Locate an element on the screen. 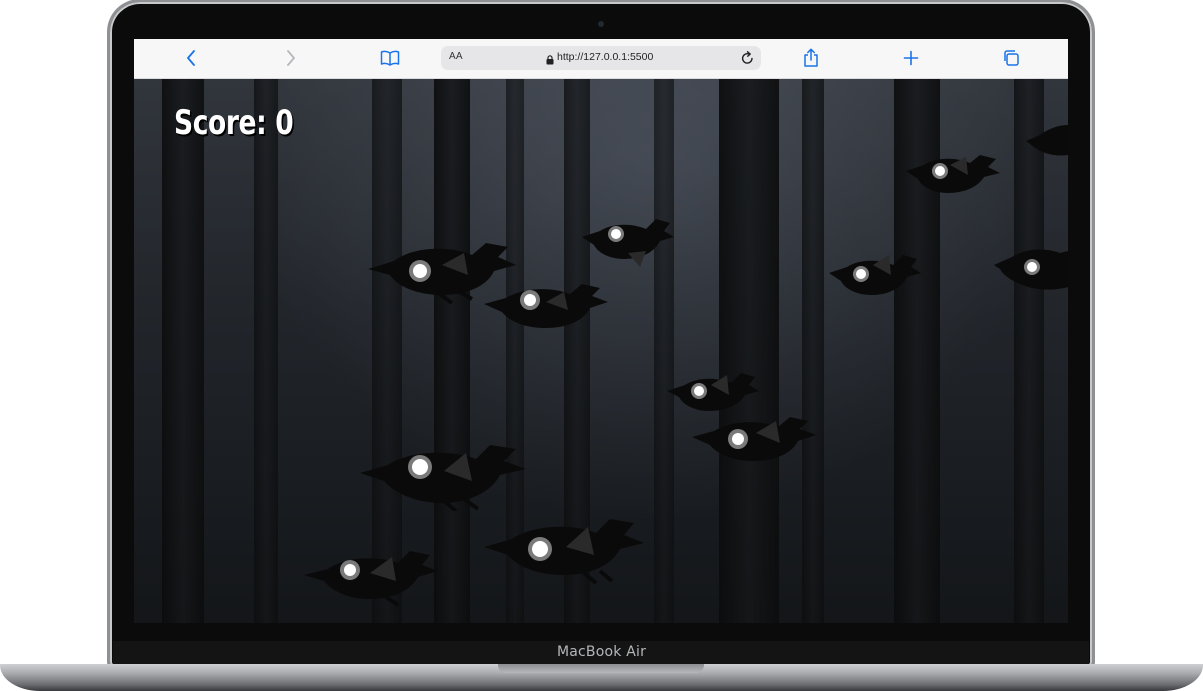  tabs-icon is located at coordinates (1011, 58).